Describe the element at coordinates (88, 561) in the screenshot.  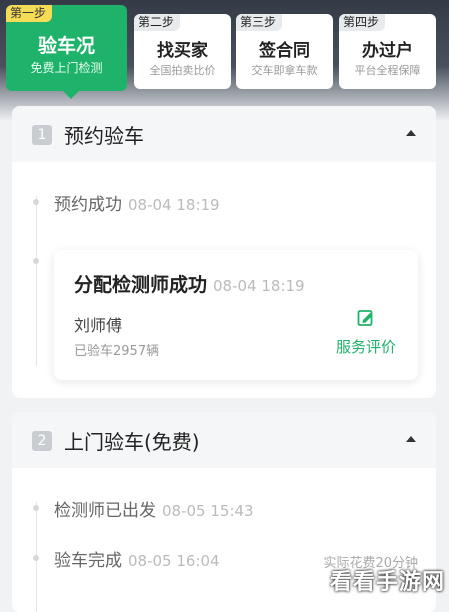
I see `event-title: 验车完成` at that location.